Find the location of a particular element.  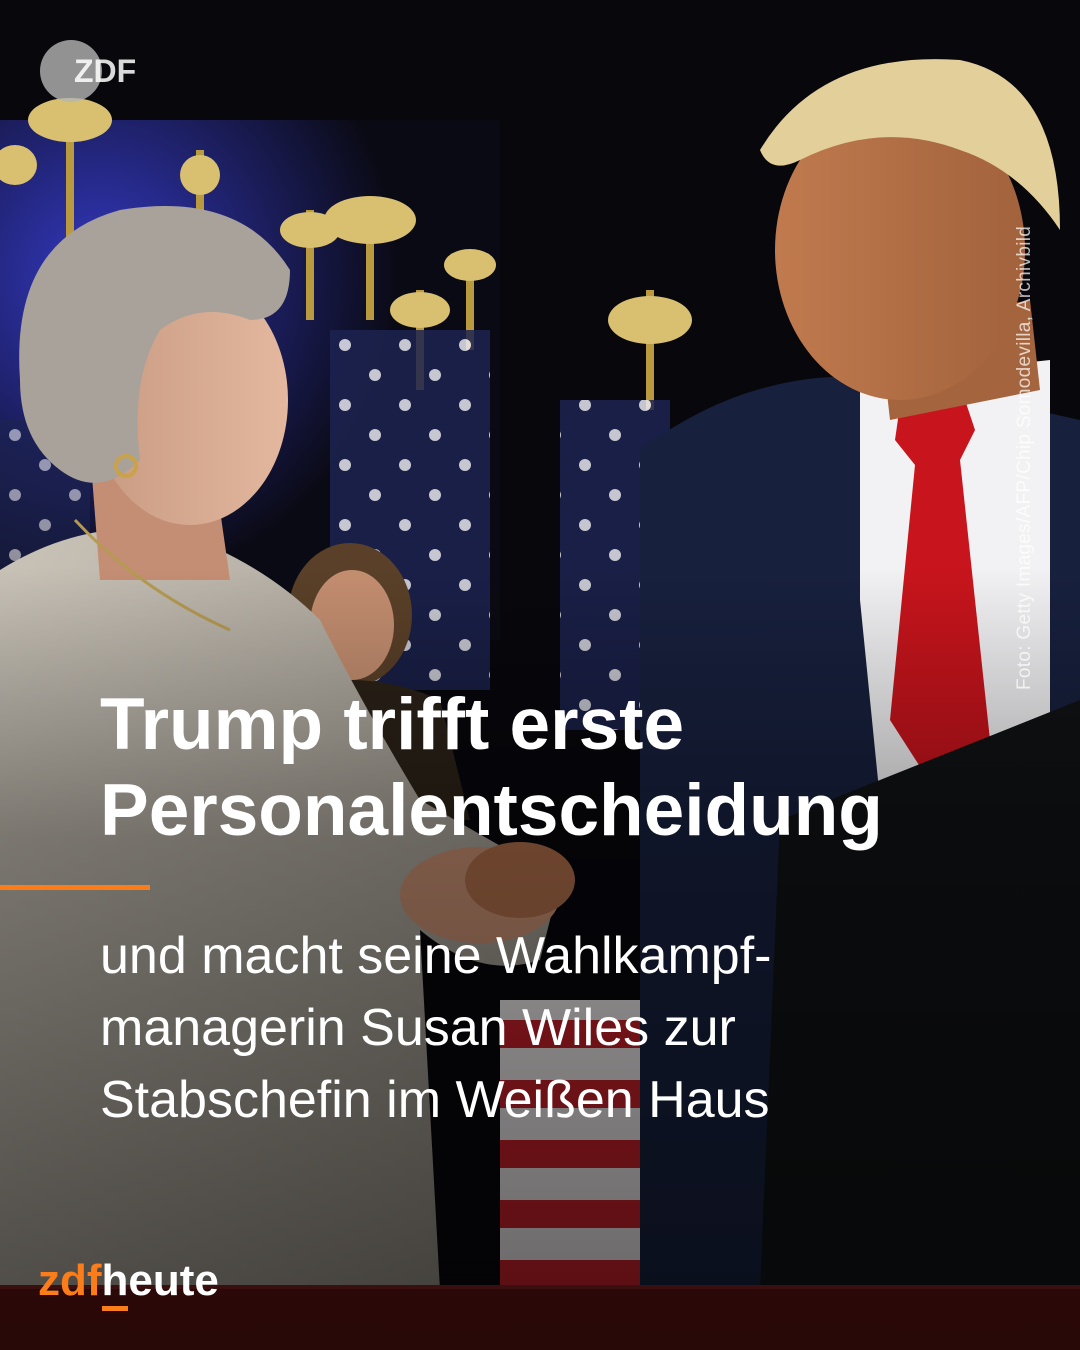

subline-line-1: und macht seine Wahlkampf- is located at coordinates (436, 956).